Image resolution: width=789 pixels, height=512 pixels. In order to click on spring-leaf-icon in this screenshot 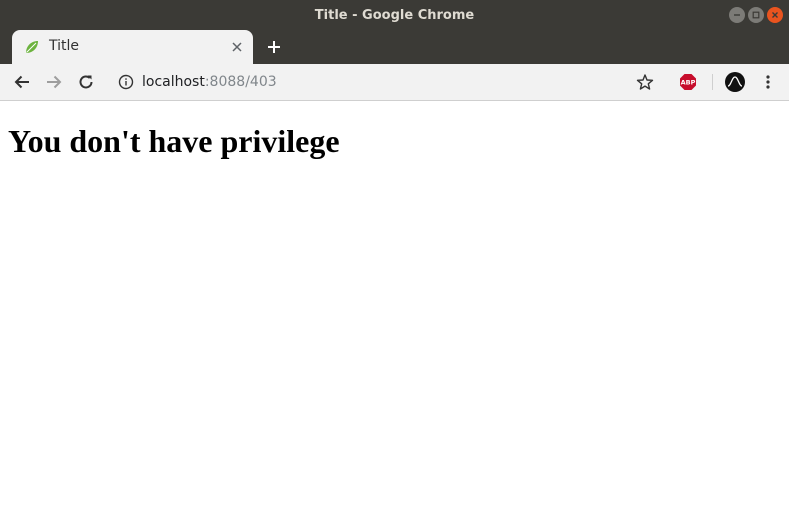, I will do `click(32, 47)`.